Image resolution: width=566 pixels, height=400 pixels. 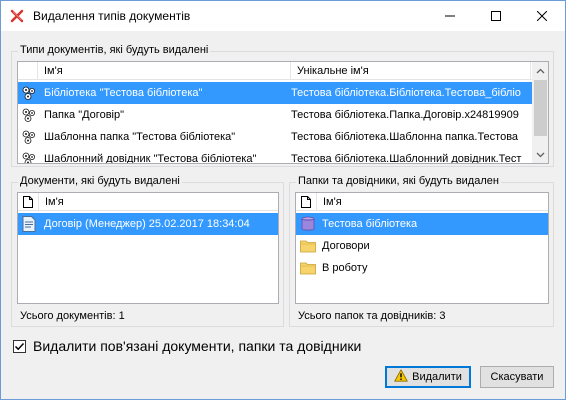 I want to click on folder-name: Тестова бібліотека, so click(x=370, y=224).